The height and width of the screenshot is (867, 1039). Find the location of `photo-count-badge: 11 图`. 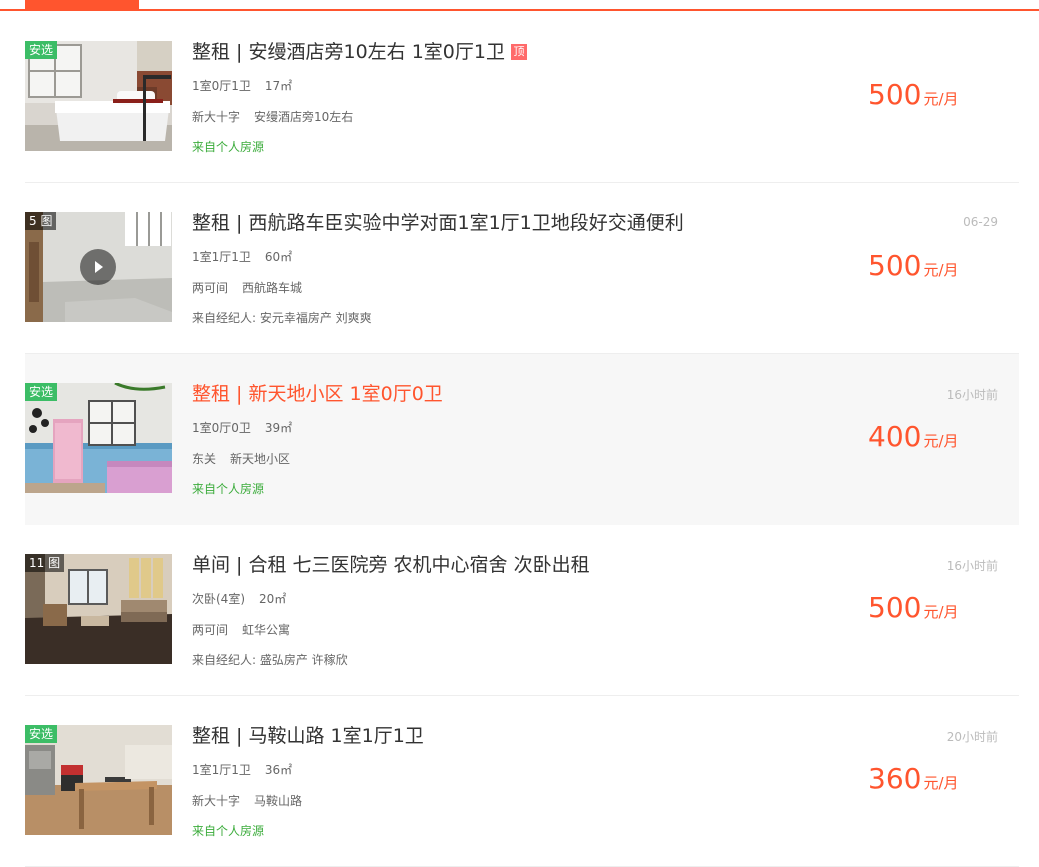

photo-count-badge: 11 图 is located at coordinates (45, 563).